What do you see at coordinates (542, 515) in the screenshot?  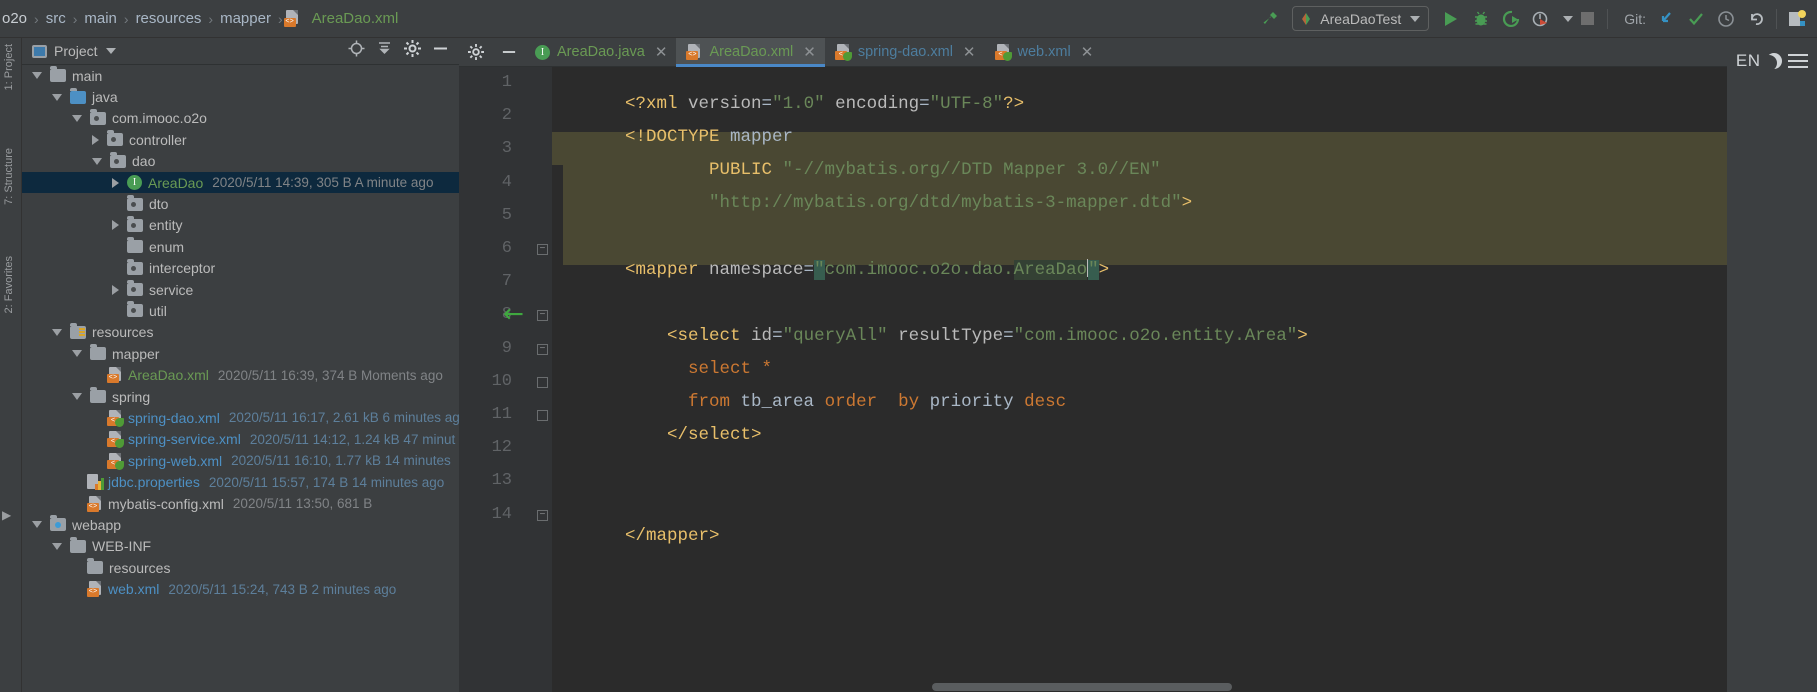 I see `code-fold-toggle-line-14: −` at bounding box center [542, 515].